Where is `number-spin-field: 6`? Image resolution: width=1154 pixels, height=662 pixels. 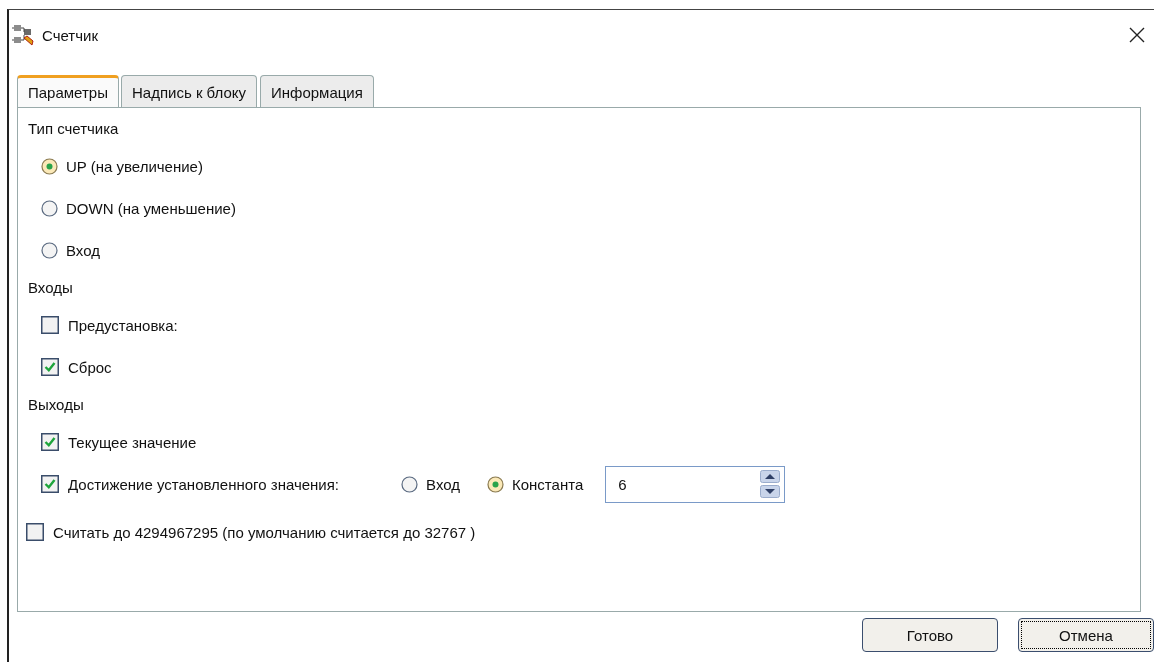 number-spin-field: 6 is located at coordinates (695, 484).